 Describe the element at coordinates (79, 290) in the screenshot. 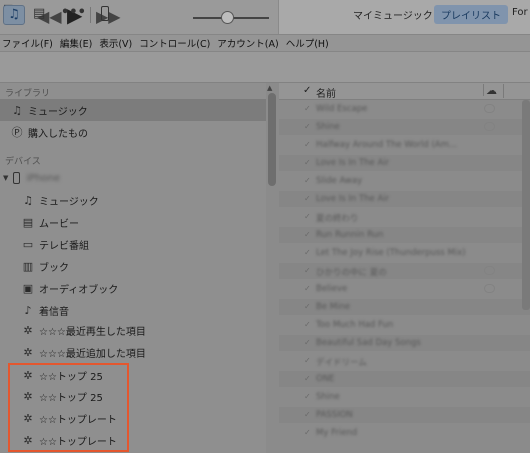

I see `sidebar-item-label: オーディオブック` at that location.